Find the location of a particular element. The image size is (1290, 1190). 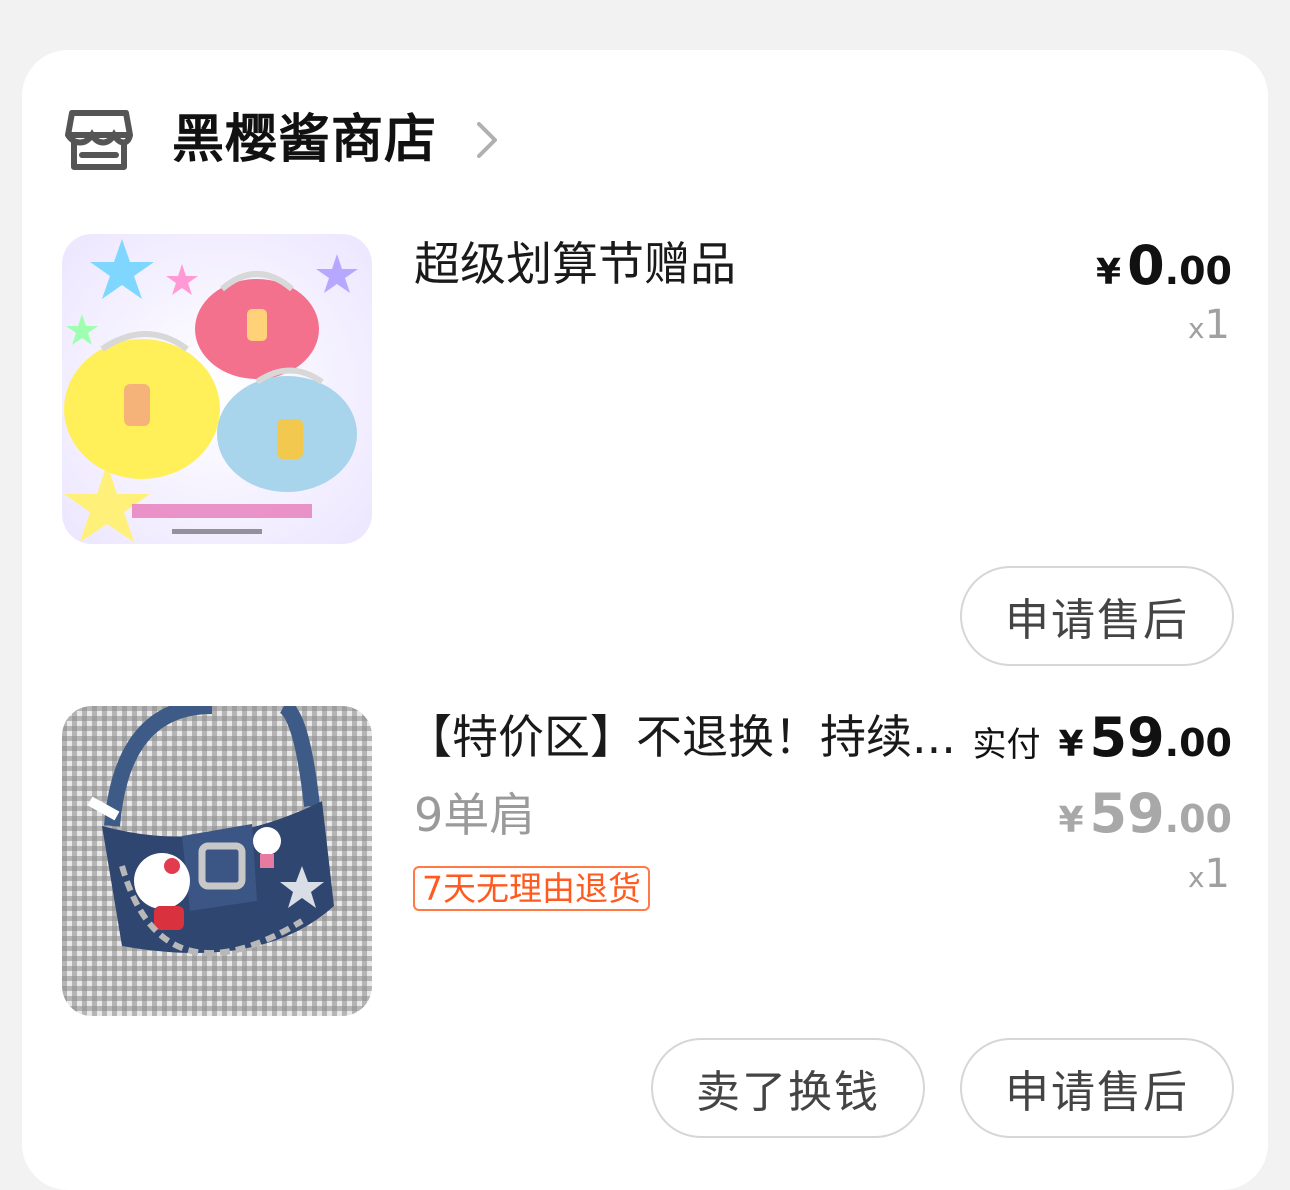

product-original-price-2: ¥ 59 .00 is located at coordinates (1145, 813).